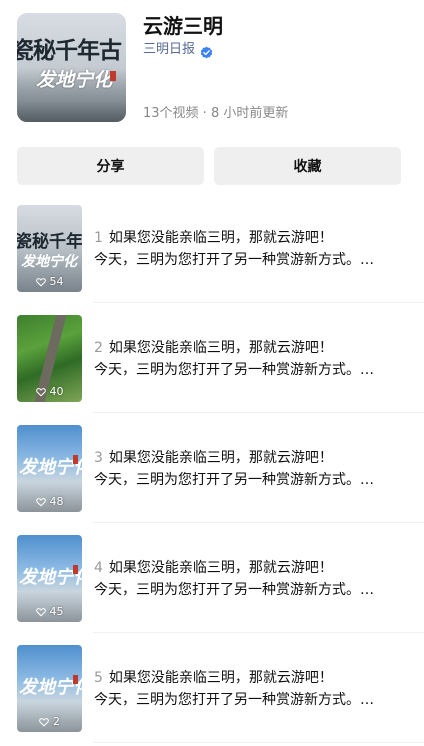  What do you see at coordinates (49, 468) in the screenshot?
I see `video-thumbnail: 发地宁化 48` at bounding box center [49, 468].